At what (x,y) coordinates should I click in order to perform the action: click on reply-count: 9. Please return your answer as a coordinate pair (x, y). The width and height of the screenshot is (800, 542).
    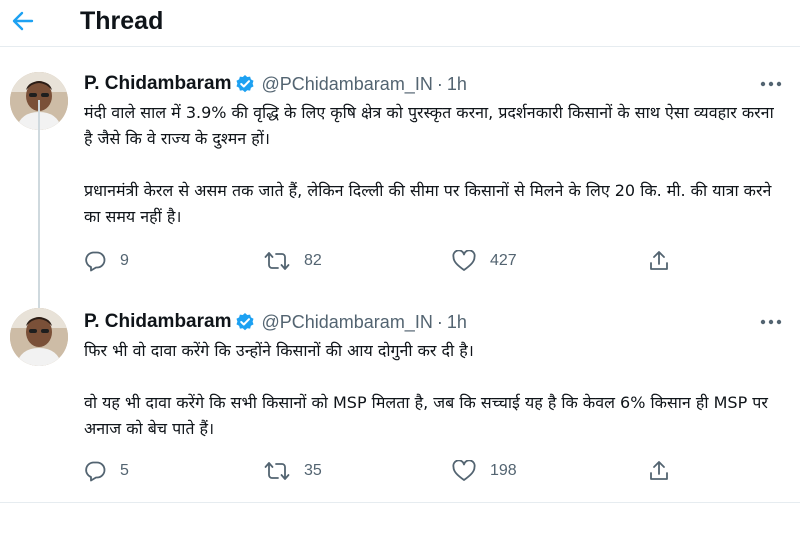
    Looking at the image, I should click on (124, 260).